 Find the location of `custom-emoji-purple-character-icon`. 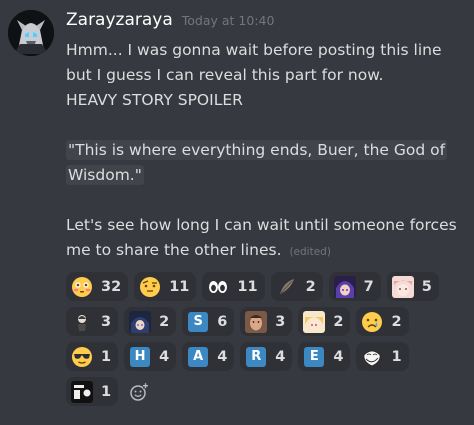

custom-emoji-purple-character-icon is located at coordinates (344, 286).